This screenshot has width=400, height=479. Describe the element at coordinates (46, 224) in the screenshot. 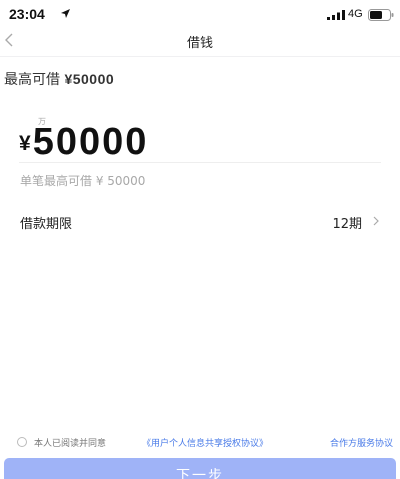

I see `loan-term-label: 借款期限` at that location.